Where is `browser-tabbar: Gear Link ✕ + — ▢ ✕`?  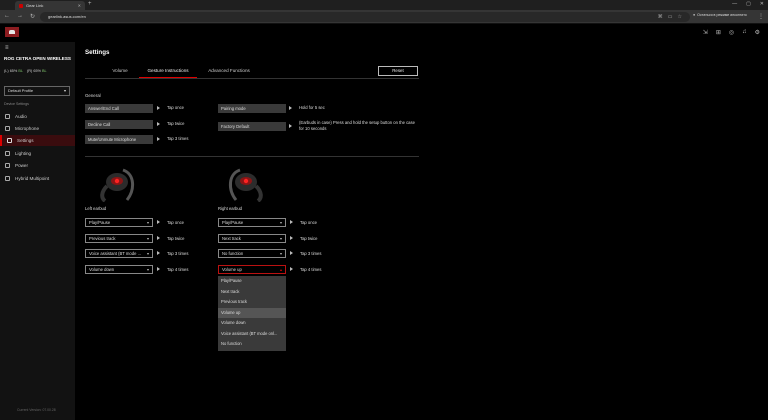 browser-tabbar: Gear Link ✕ + — ▢ ✕ is located at coordinates (384, 5).